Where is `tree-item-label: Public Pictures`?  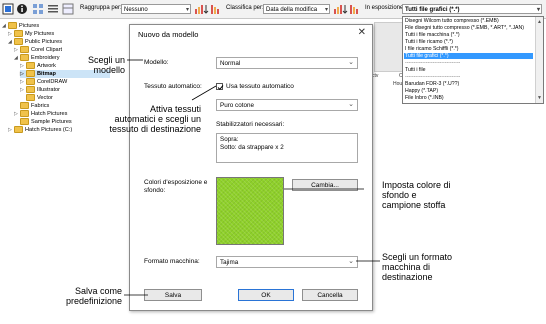 tree-item-label: Public Pictures is located at coordinates (43, 42).